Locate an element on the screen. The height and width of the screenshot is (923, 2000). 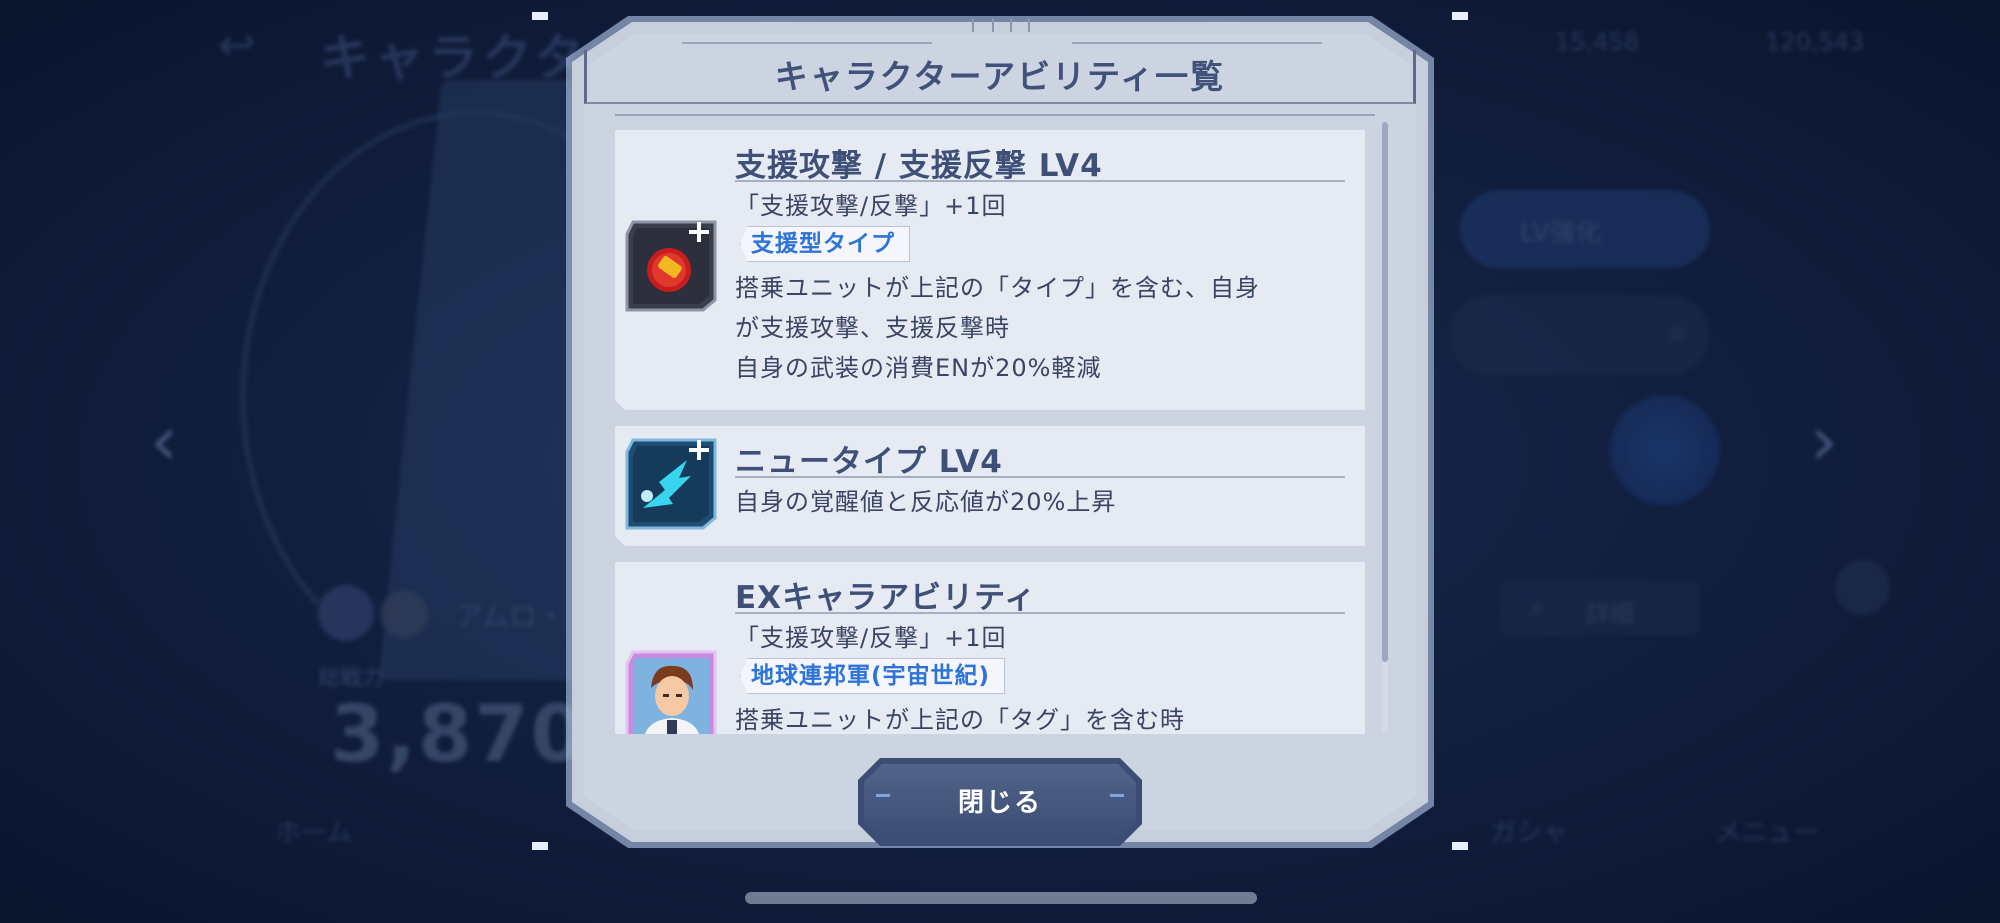
close-button: 閉じる is located at coordinates (1000, 802).